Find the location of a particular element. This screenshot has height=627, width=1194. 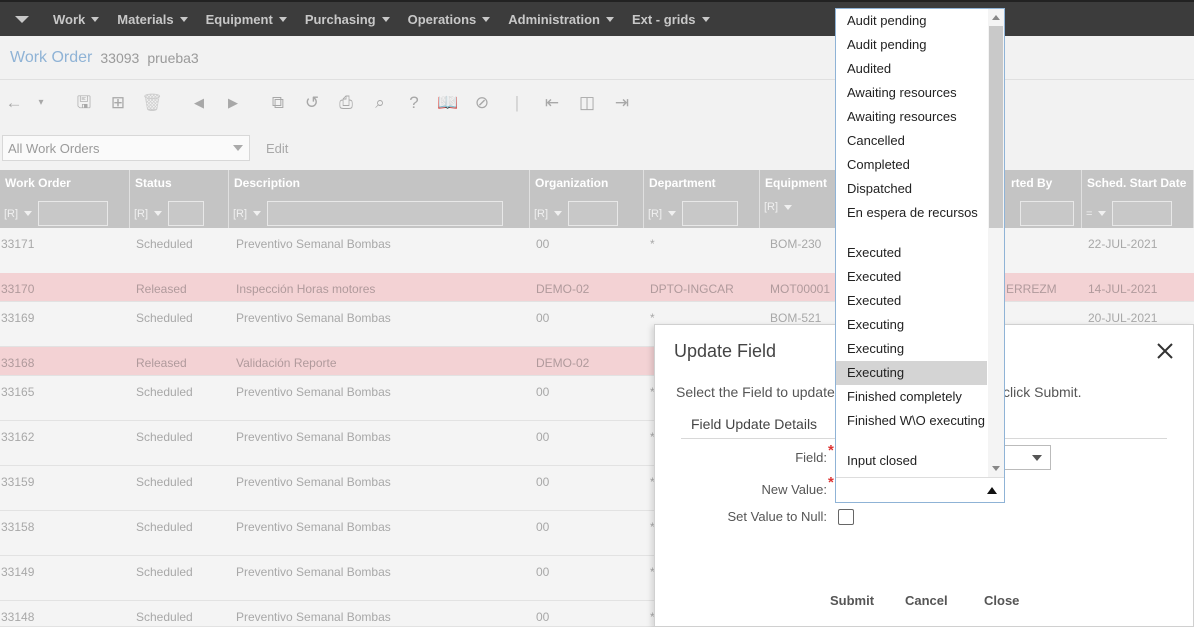

back-arrow-icon: ← is located at coordinates (14, 103).